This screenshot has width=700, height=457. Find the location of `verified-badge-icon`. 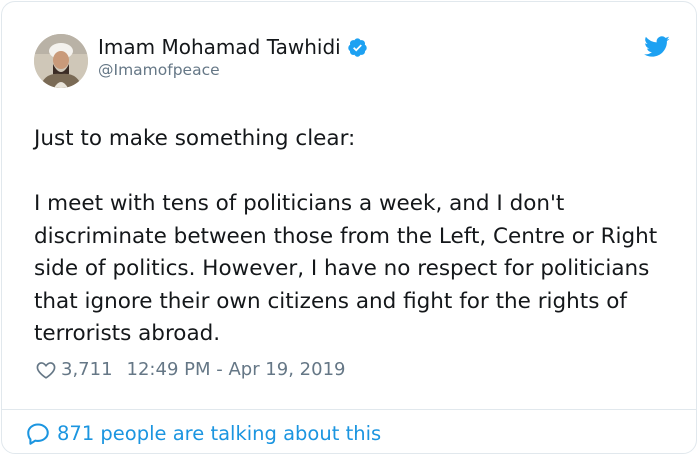

verified-badge-icon is located at coordinates (357, 47).